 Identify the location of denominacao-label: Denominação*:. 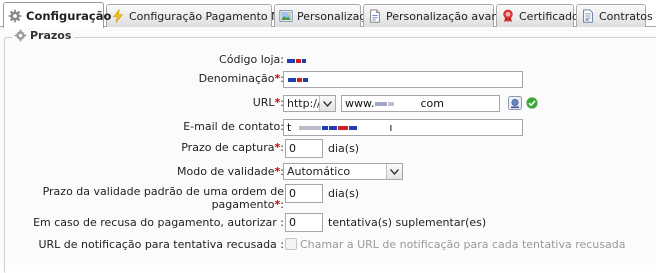
(241, 78).